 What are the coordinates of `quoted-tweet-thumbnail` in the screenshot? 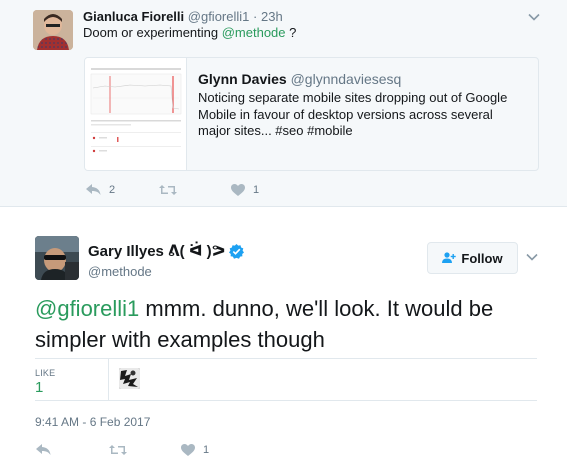 It's located at (136, 114).